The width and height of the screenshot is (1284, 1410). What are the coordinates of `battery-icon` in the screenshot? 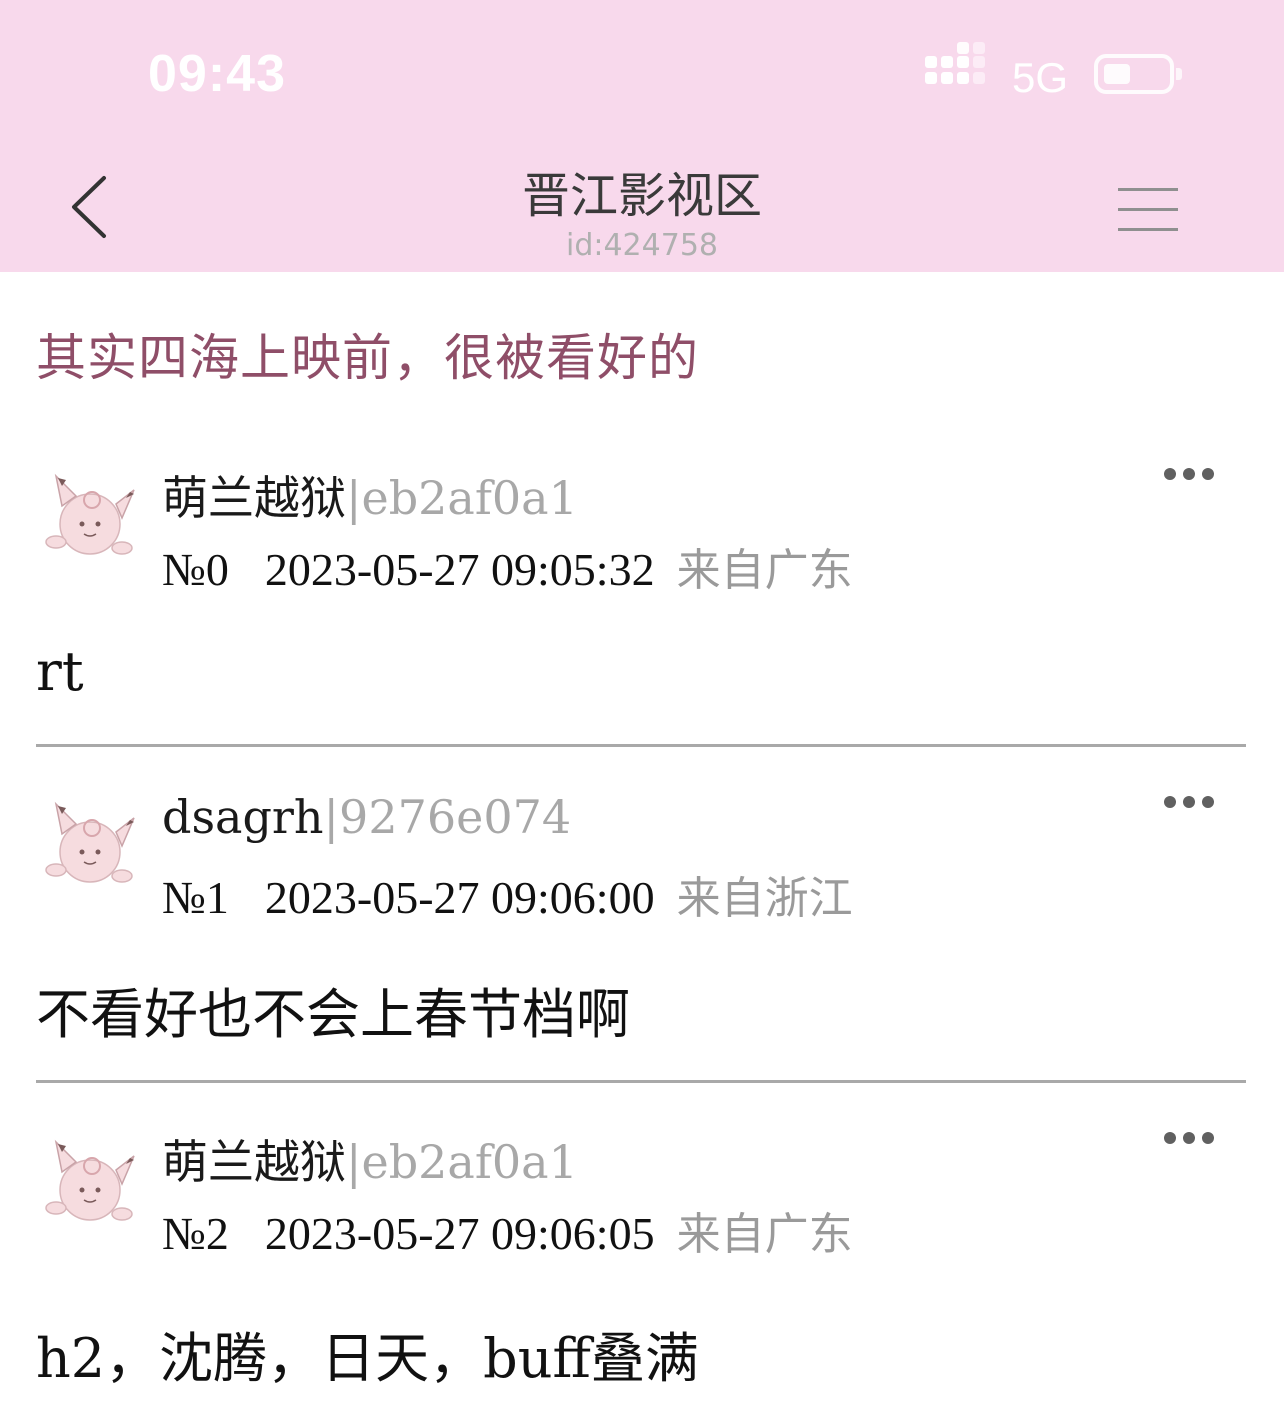 It's located at (1138, 74).